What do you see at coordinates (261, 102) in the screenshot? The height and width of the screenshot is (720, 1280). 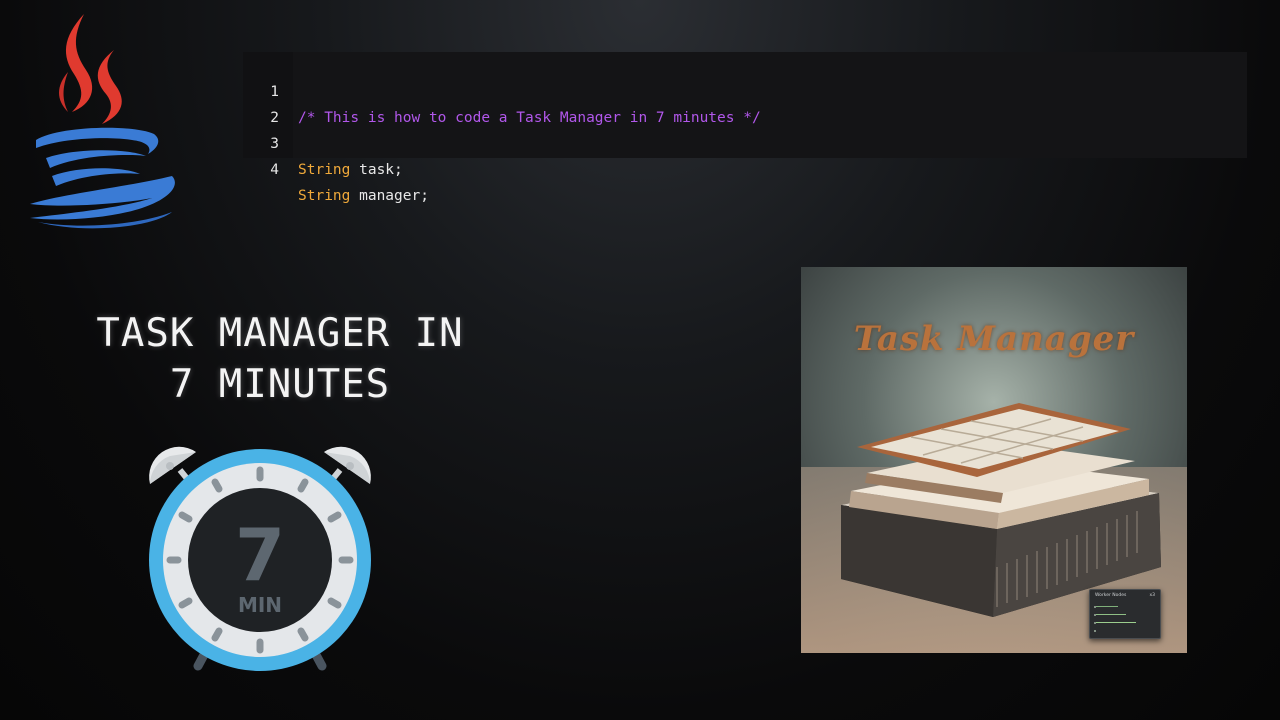 I see `code-line-2: 2` at bounding box center [261, 102].